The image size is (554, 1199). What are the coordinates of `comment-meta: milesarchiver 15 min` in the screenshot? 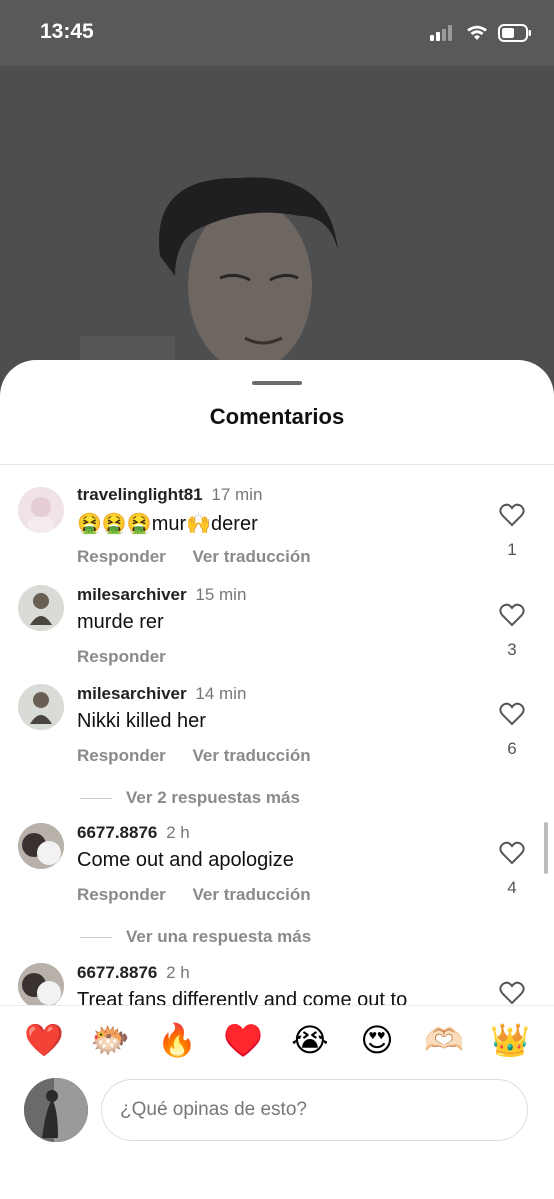 It's located at (161, 595).